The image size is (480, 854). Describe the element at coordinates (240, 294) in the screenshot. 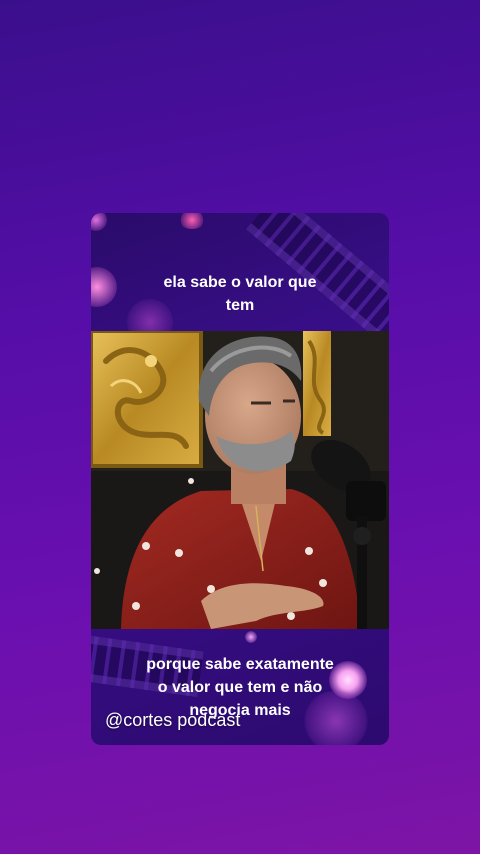

I see `caption-top: ela sabe o valor que tem` at that location.